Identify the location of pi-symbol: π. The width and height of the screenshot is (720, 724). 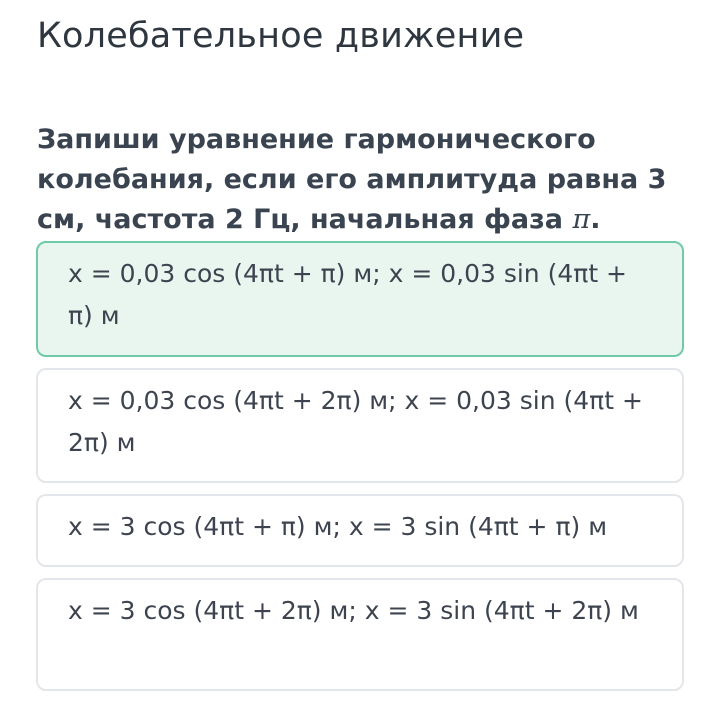
(581, 219).